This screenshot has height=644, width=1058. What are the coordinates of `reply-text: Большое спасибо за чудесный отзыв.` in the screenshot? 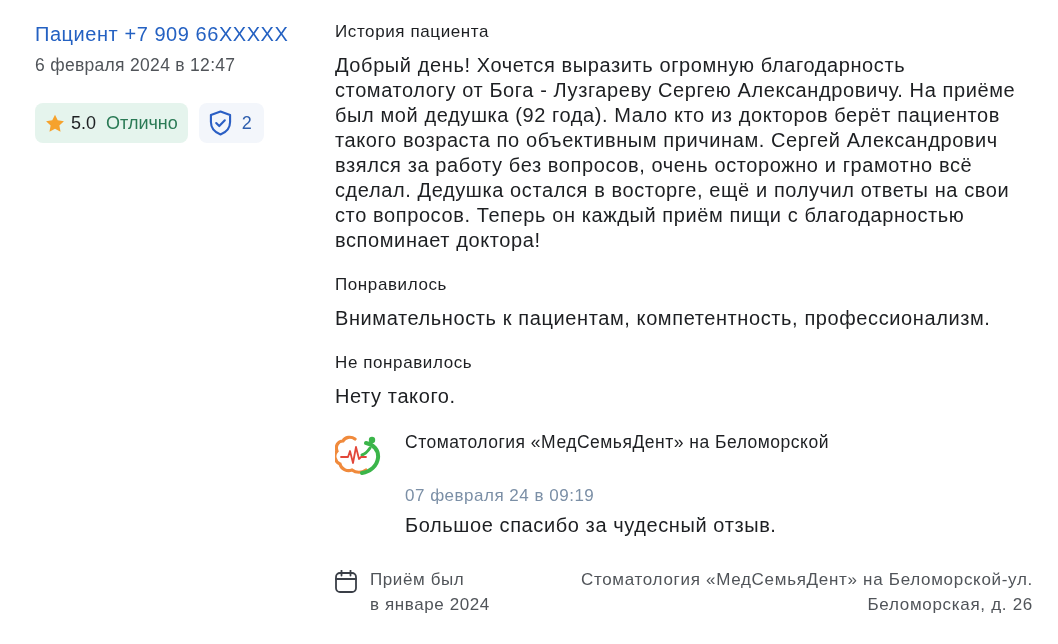 It's located at (591, 525).